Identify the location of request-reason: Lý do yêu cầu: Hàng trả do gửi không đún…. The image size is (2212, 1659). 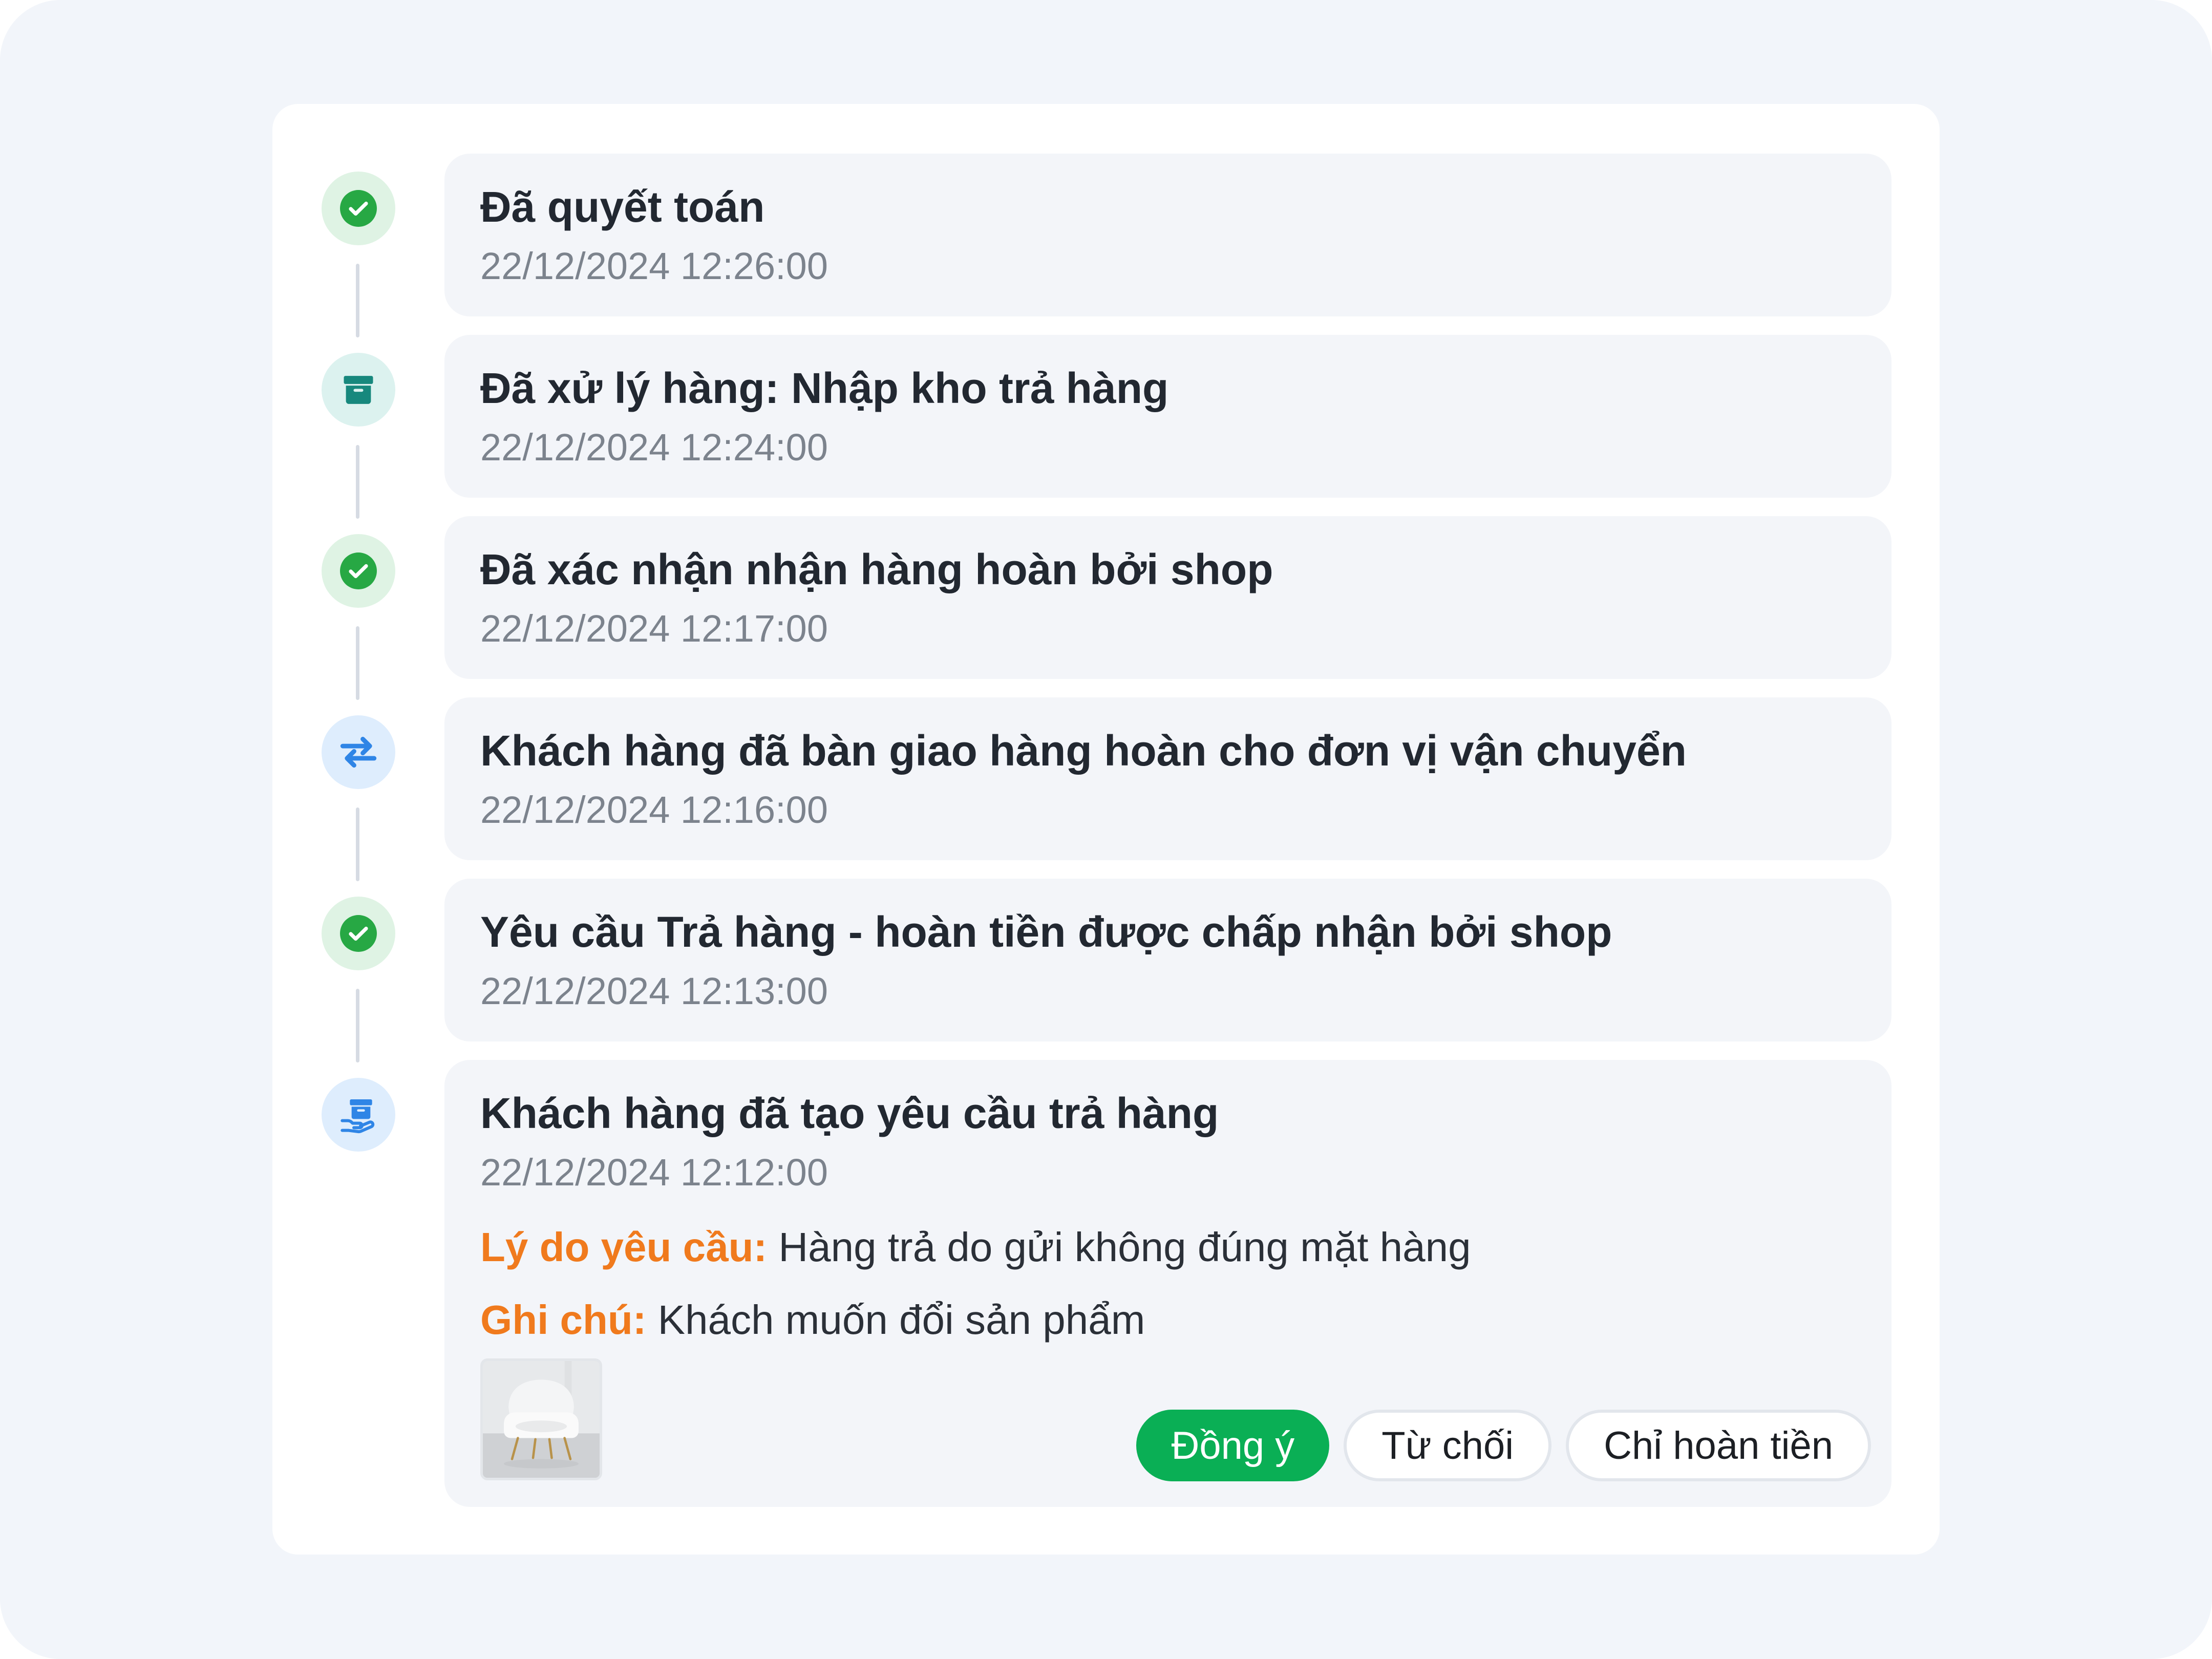
(975, 1247).